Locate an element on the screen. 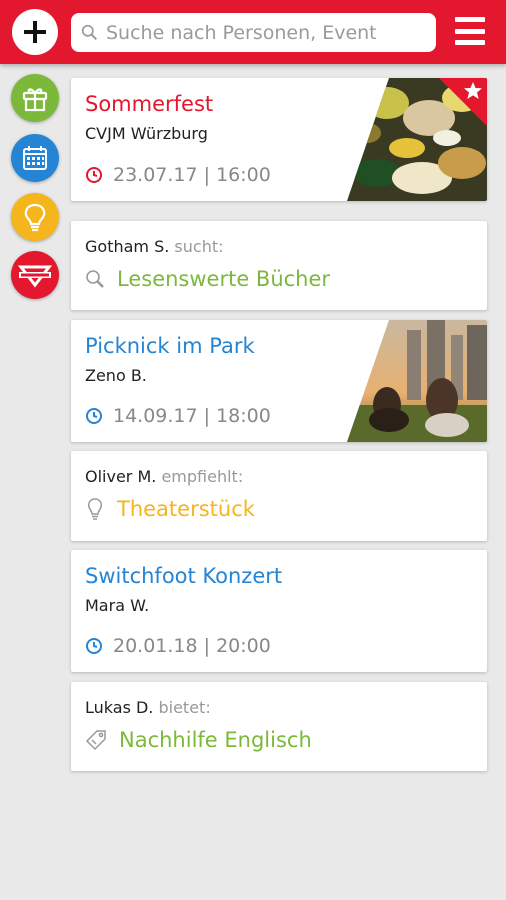  post-verb: empfiehlt: is located at coordinates (202, 476).